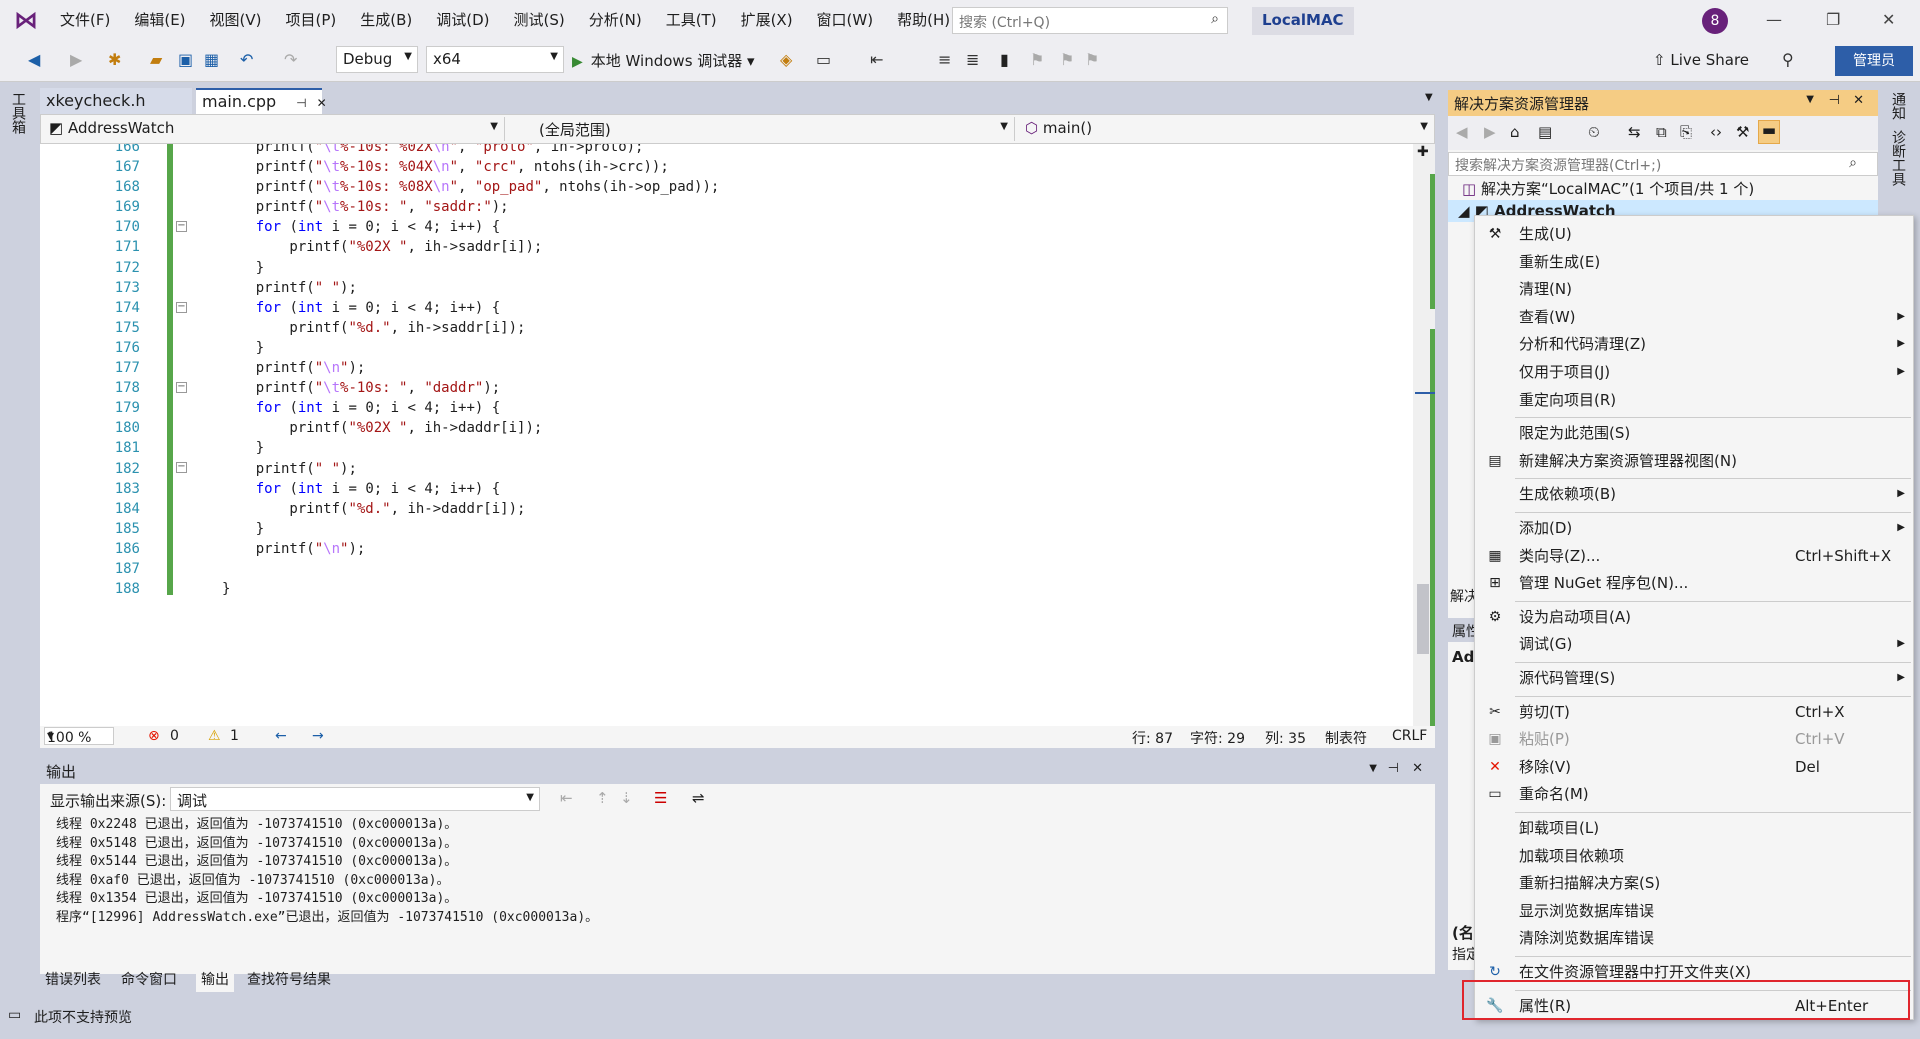 The width and height of the screenshot is (1920, 1039). What do you see at coordinates (116, 101) in the screenshot?
I see `tab-xkeycheck: xkeycheck.h` at bounding box center [116, 101].